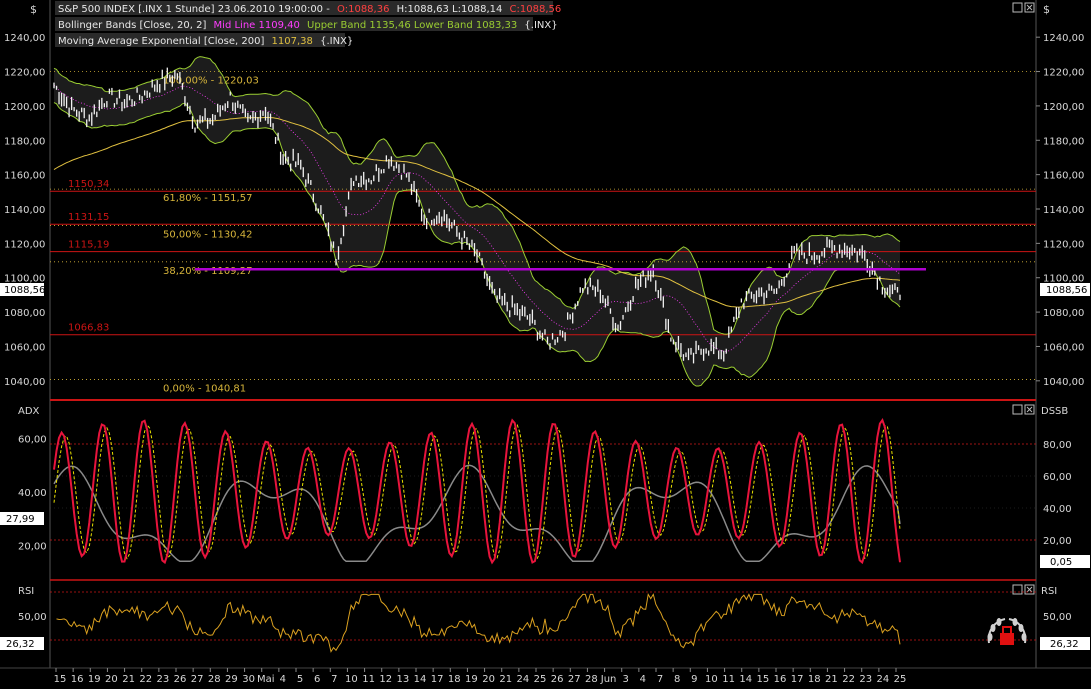 The width and height of the screenshot is (1091, 689). What do you see at coordinates (865, 679) in the screenshot?
I see `date-label: 23` at bounding box center [865, 679].